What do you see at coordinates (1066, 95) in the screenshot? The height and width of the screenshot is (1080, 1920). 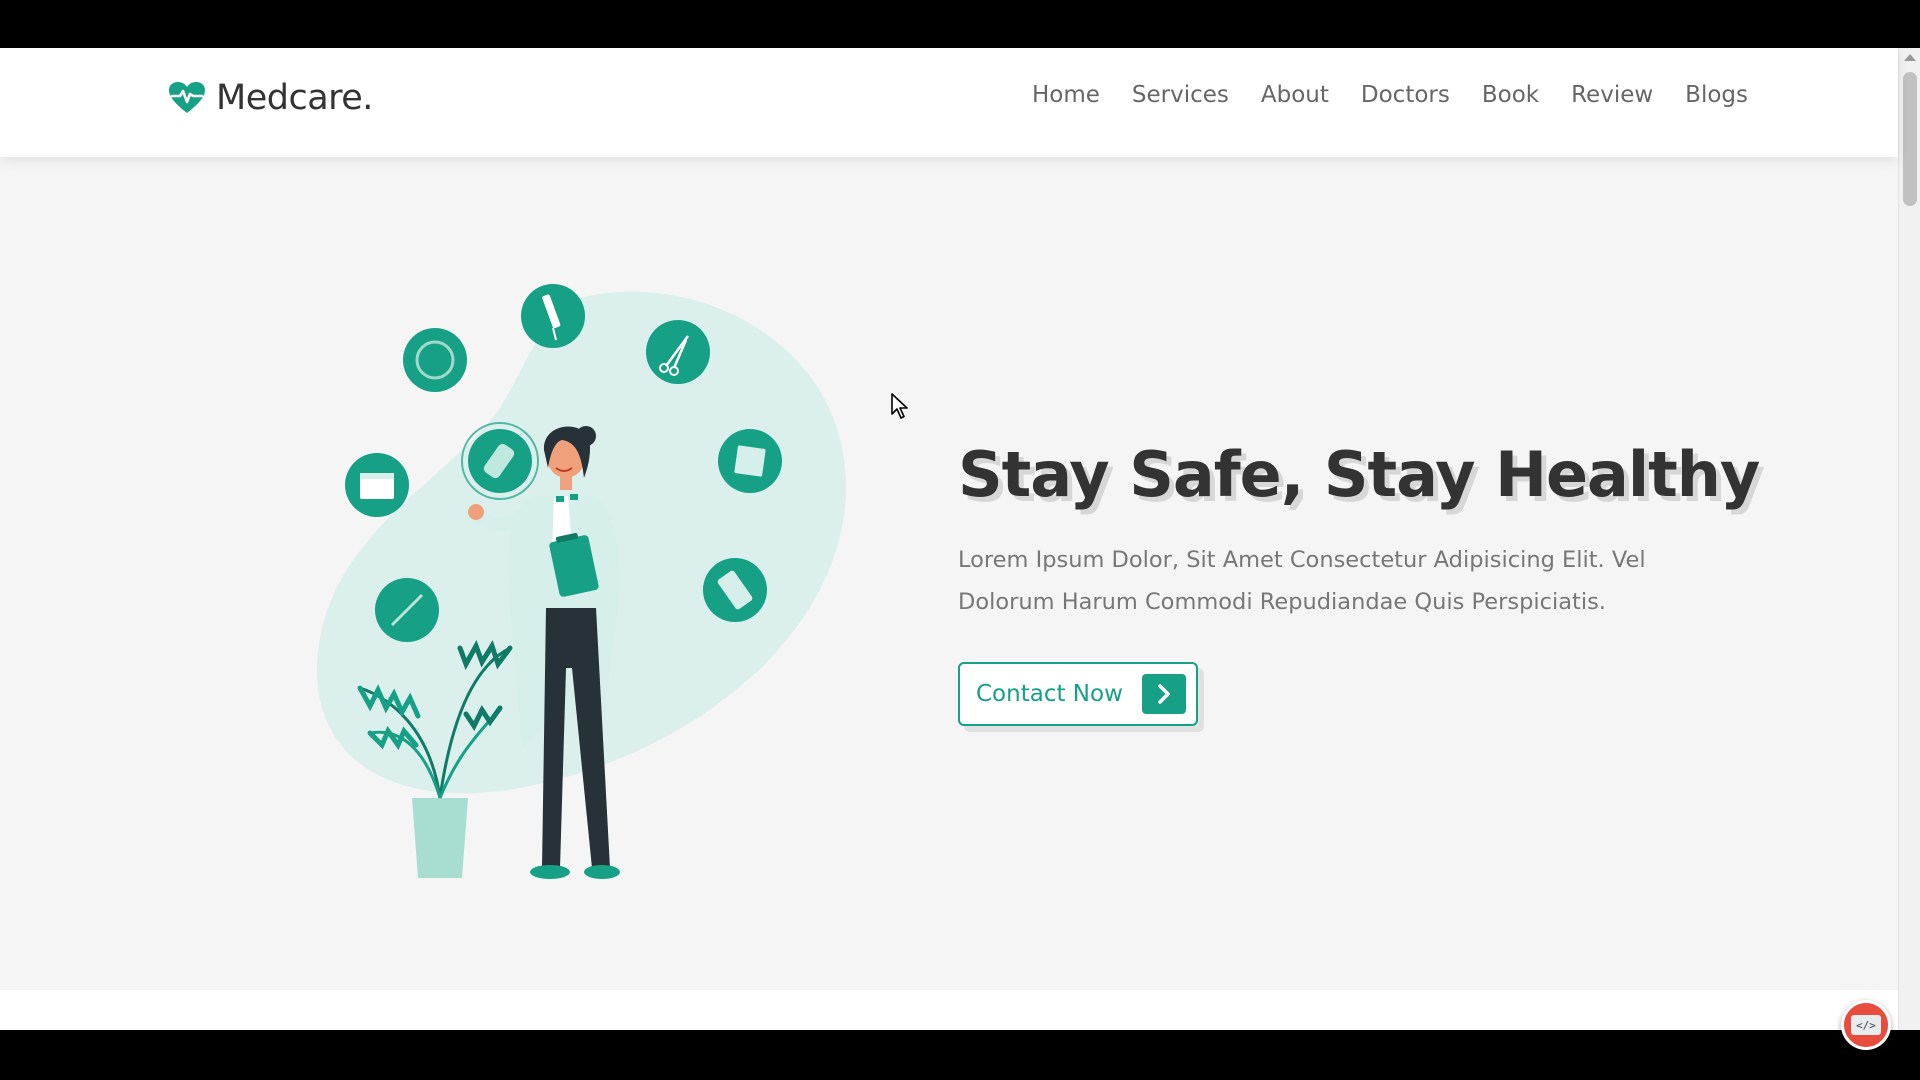 I see `nav-home: Home` at bounding box center [1066, 95].